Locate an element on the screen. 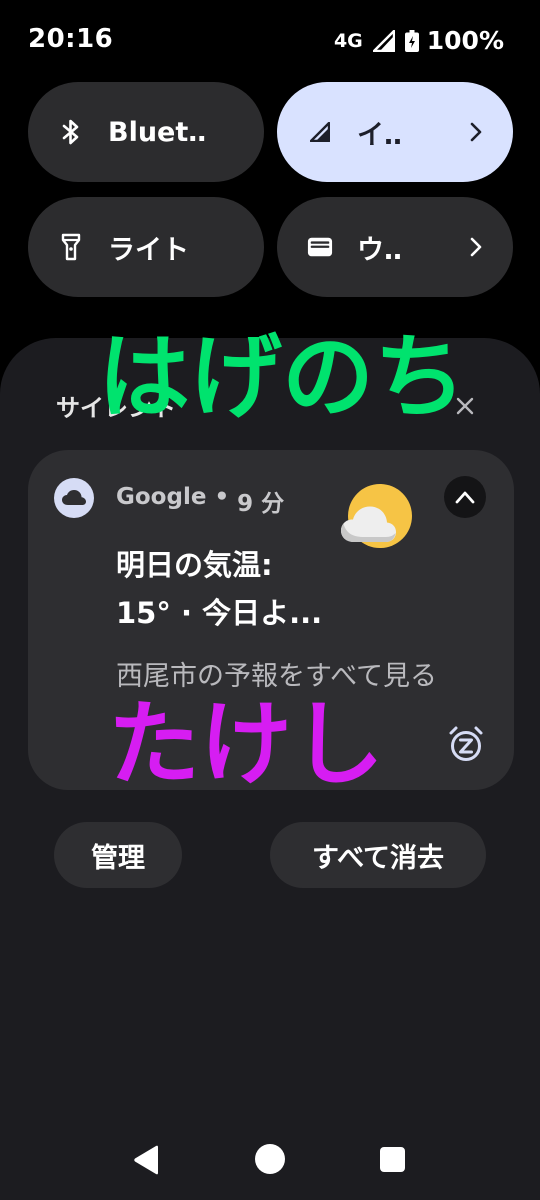 Image resolution: width=540 pixels, height=1200 pixels. quick-tile-flashlight: ライト is located at coordinates (146, 247).